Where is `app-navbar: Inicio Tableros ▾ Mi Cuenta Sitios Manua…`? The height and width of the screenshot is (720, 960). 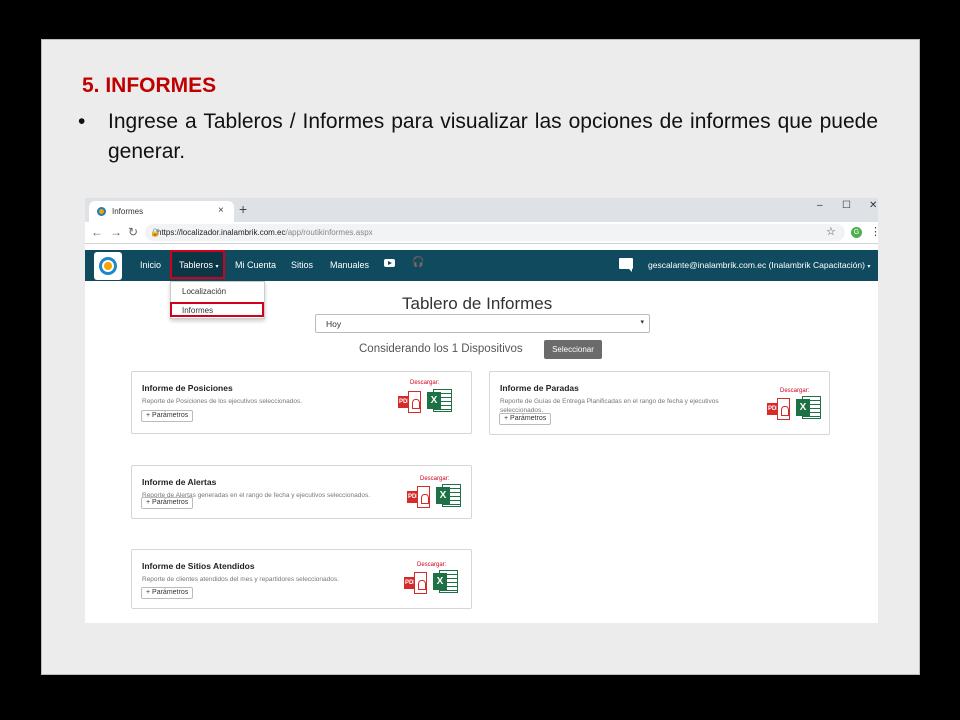
app-navbar: Inicio Tableros ▾ Mi Cuenta Sitios Manua… is located at coordinates (481, 265).